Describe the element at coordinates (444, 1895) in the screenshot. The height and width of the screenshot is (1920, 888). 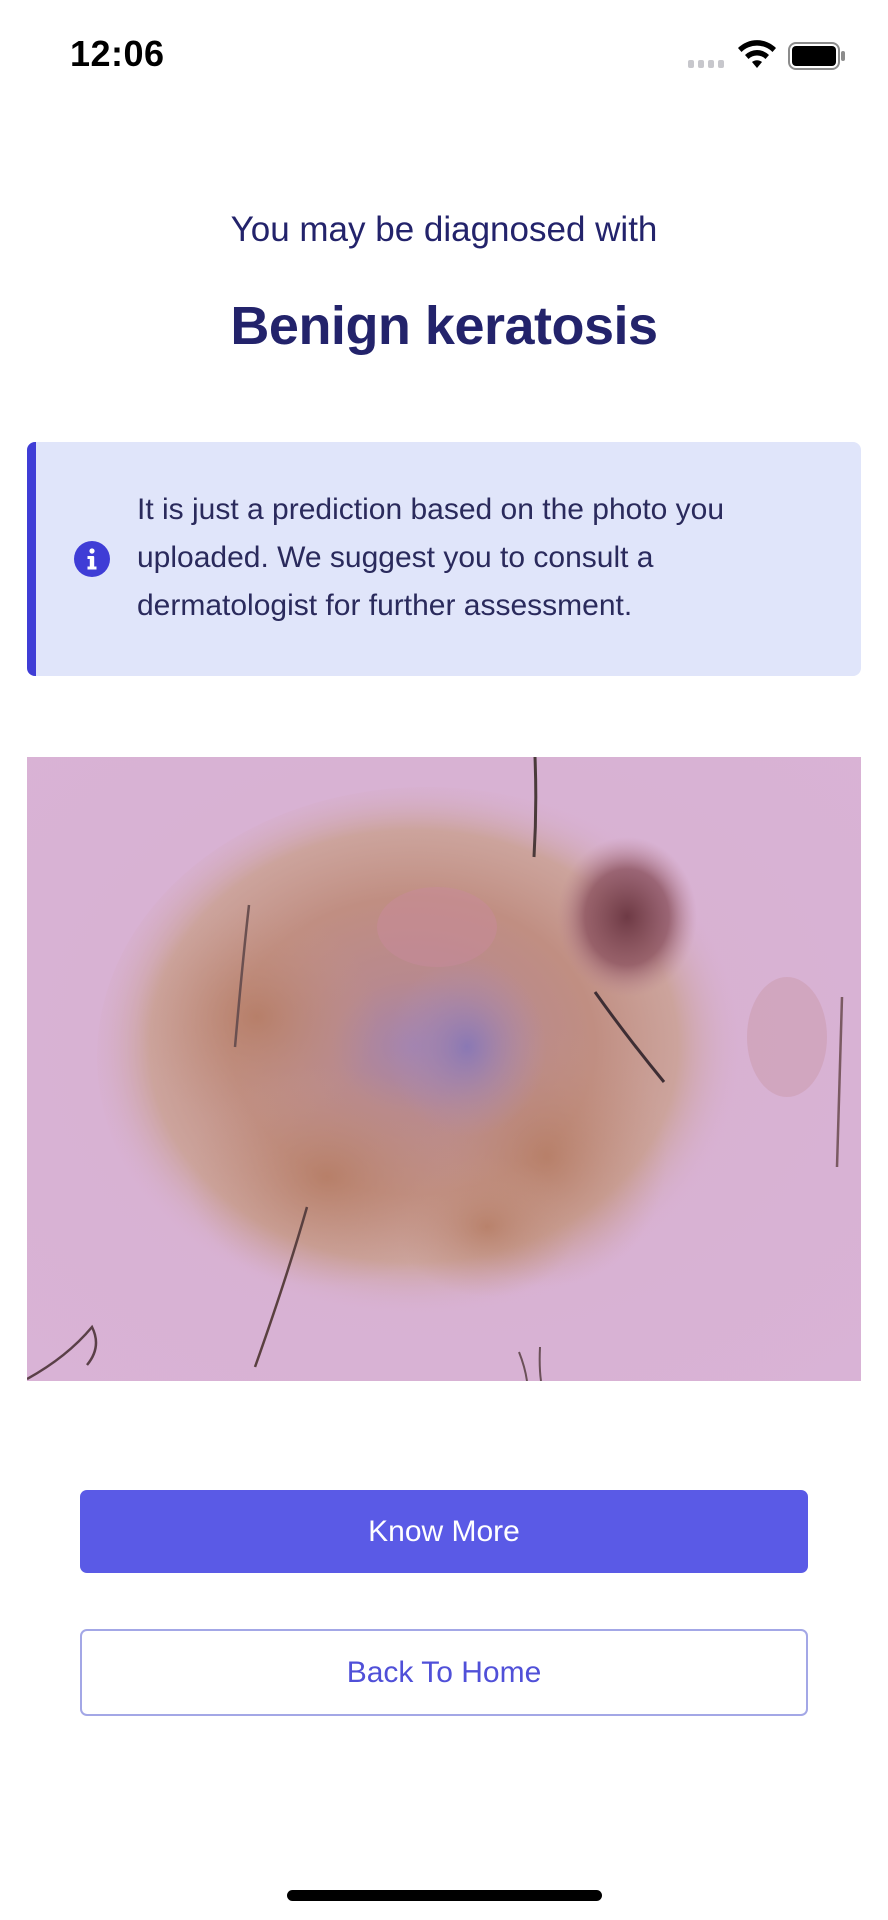
I see `home-indicator` at that location.